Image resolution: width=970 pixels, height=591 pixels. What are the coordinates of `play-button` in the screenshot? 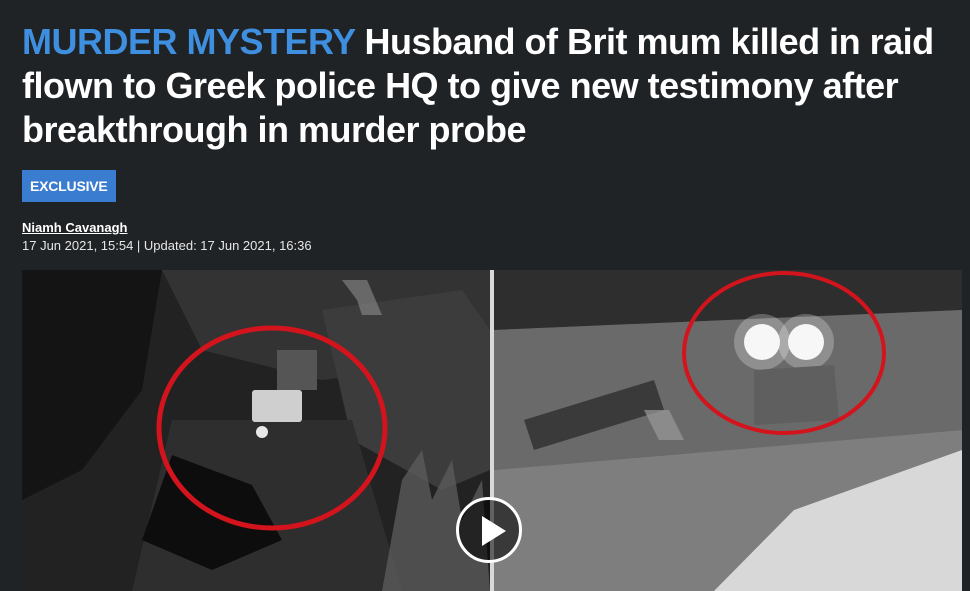 It's located at (489, 530).